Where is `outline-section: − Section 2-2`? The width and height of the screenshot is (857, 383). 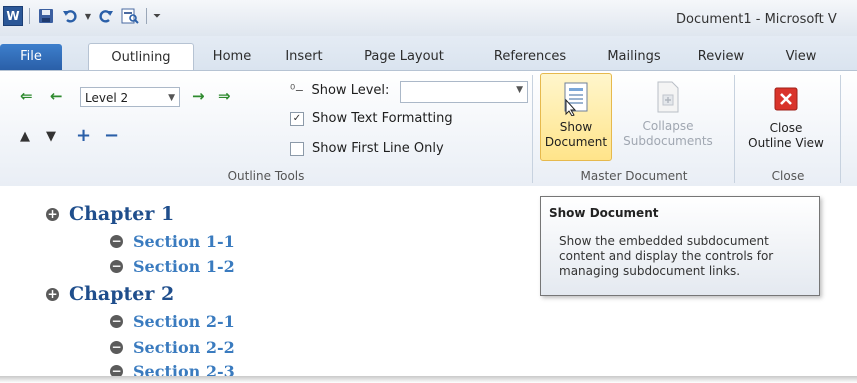 outline-section: − Section 2-2 is located at coordinates (172, 347).